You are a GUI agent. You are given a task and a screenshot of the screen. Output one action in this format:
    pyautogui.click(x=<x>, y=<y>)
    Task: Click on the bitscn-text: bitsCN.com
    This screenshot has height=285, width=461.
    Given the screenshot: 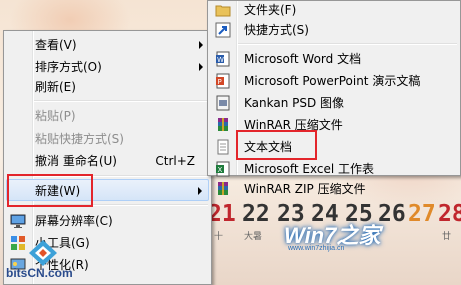 What is the action you would take?
    pyautogui.click(x=39, y=273)
    